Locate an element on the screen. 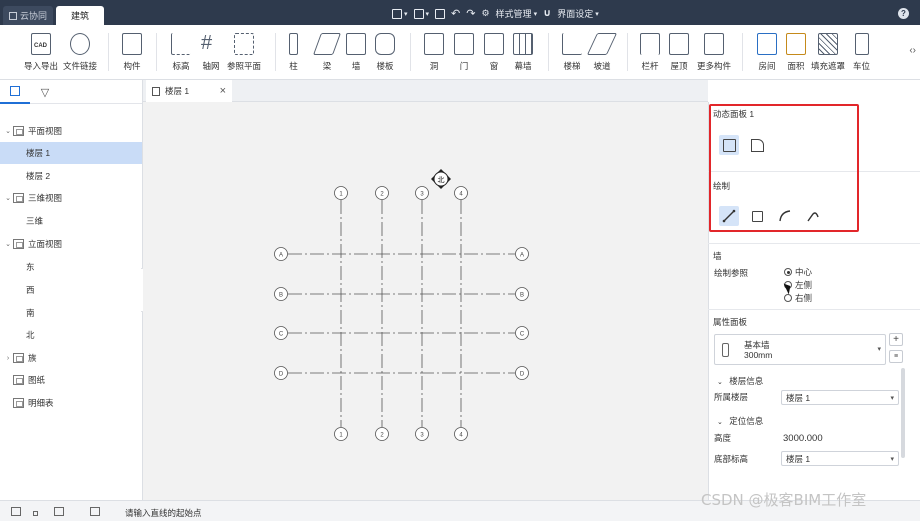 The height and width of the screenshot is (521, 920). tree-item: › 族 is located at coordinates (71, 358).